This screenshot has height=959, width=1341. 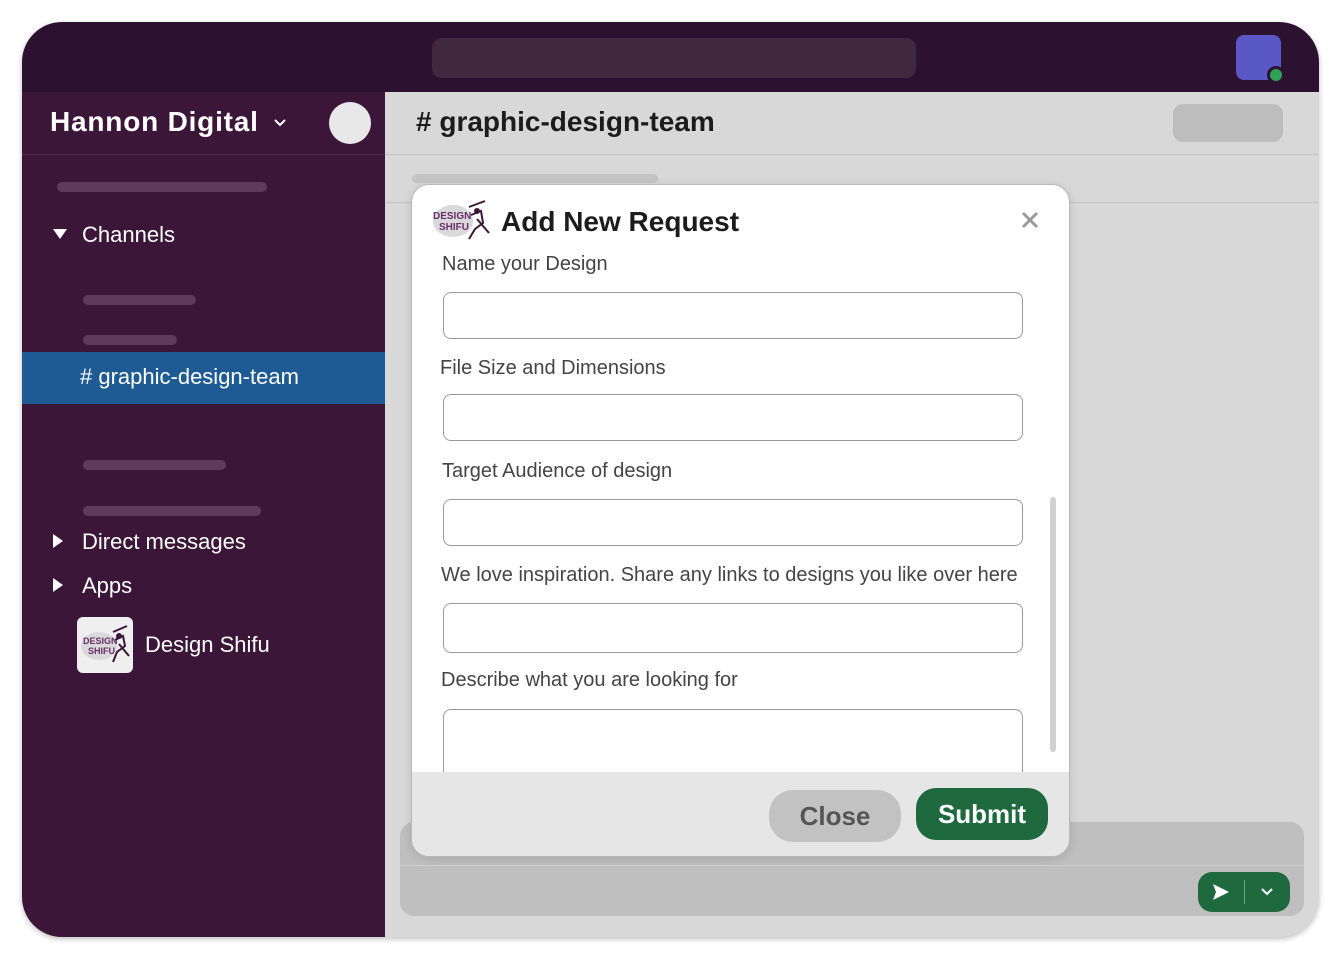 I want to click on direct-messages-section-label: Direct messages, so click(x=164, y=541).